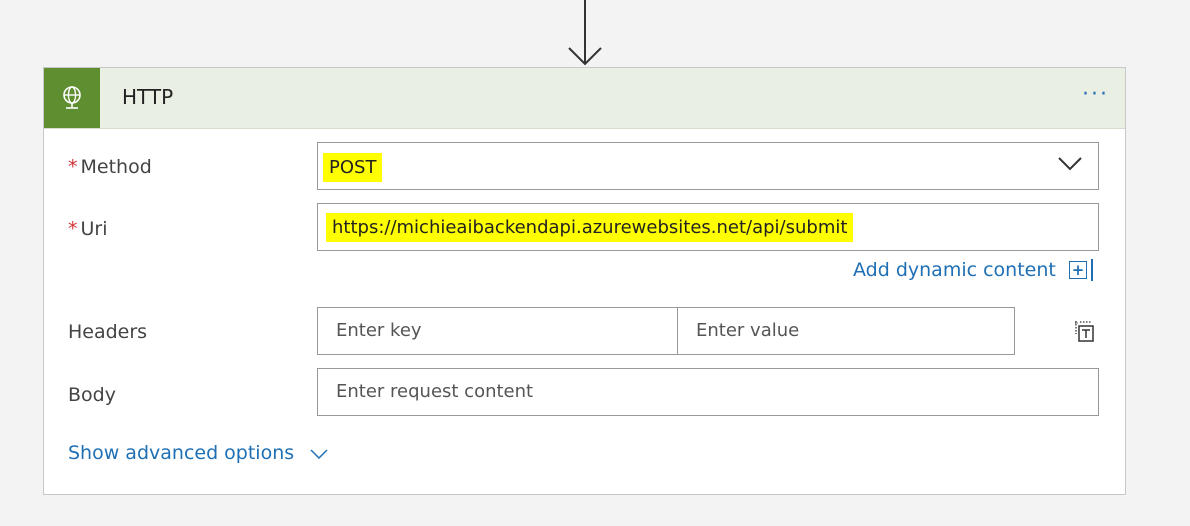 The image size is (1190, 526). Describe the element at coordinates (72, 98) in the screenshot. I see `globe-icon` at that location.